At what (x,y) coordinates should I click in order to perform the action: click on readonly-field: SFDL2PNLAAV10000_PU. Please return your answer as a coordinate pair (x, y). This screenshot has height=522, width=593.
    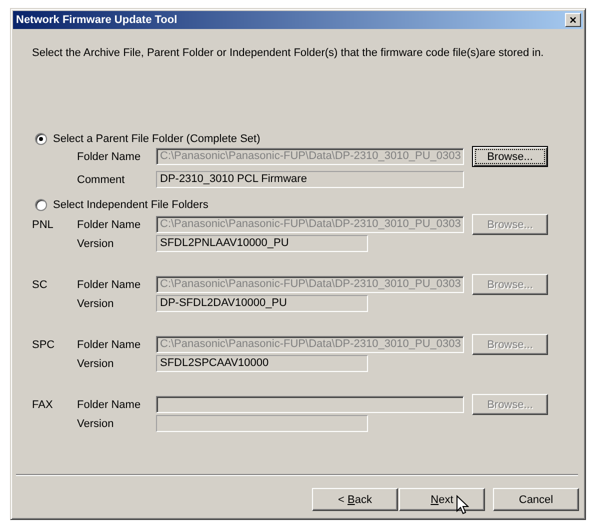
    Looking at the image, I should click on (262, 243).